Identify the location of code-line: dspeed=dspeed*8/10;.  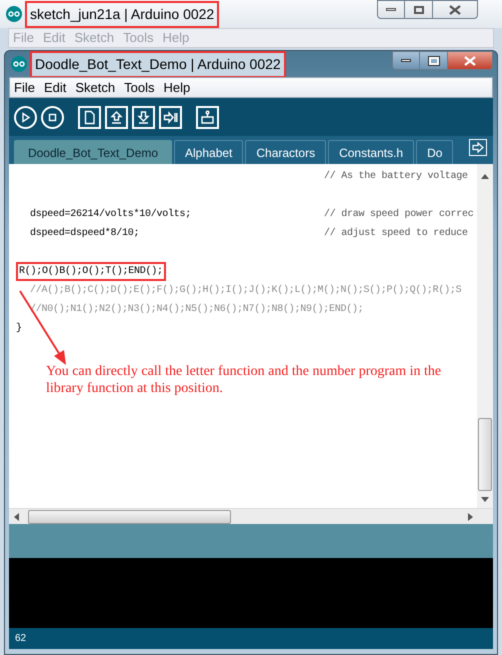
(85, 233).